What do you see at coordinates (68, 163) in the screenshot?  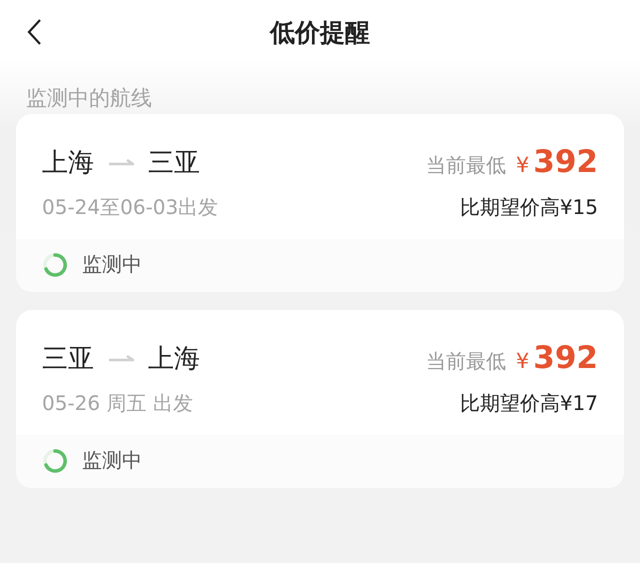 I see `origin-city: 上海` at bounding box center [68, 163].